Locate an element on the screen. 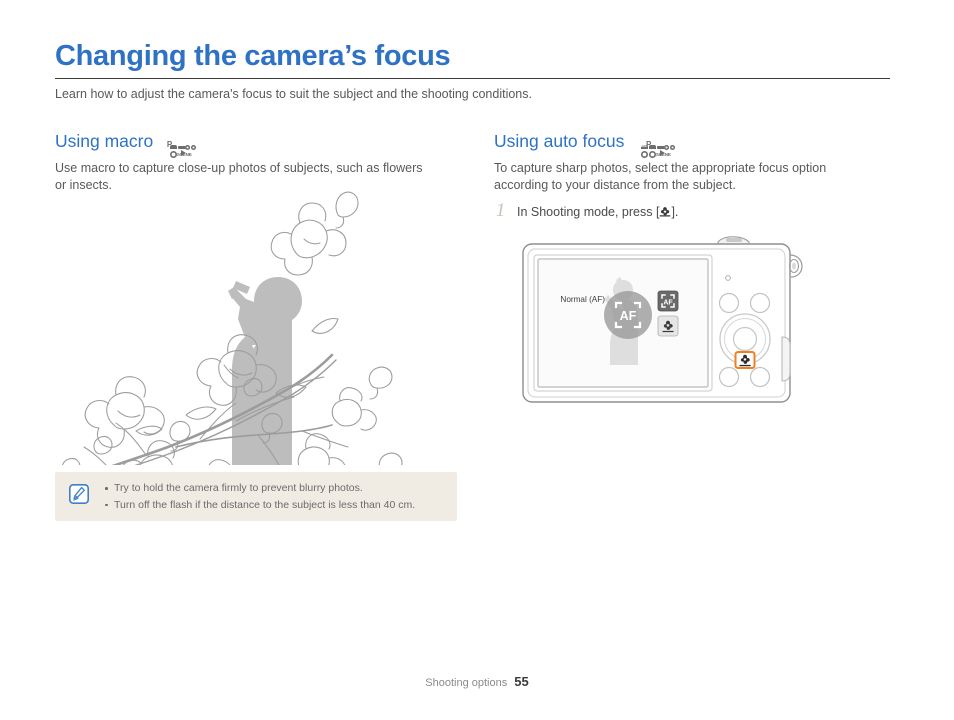  section-title-auto-focus: Using auto focus is located at coordinates (559, 140).